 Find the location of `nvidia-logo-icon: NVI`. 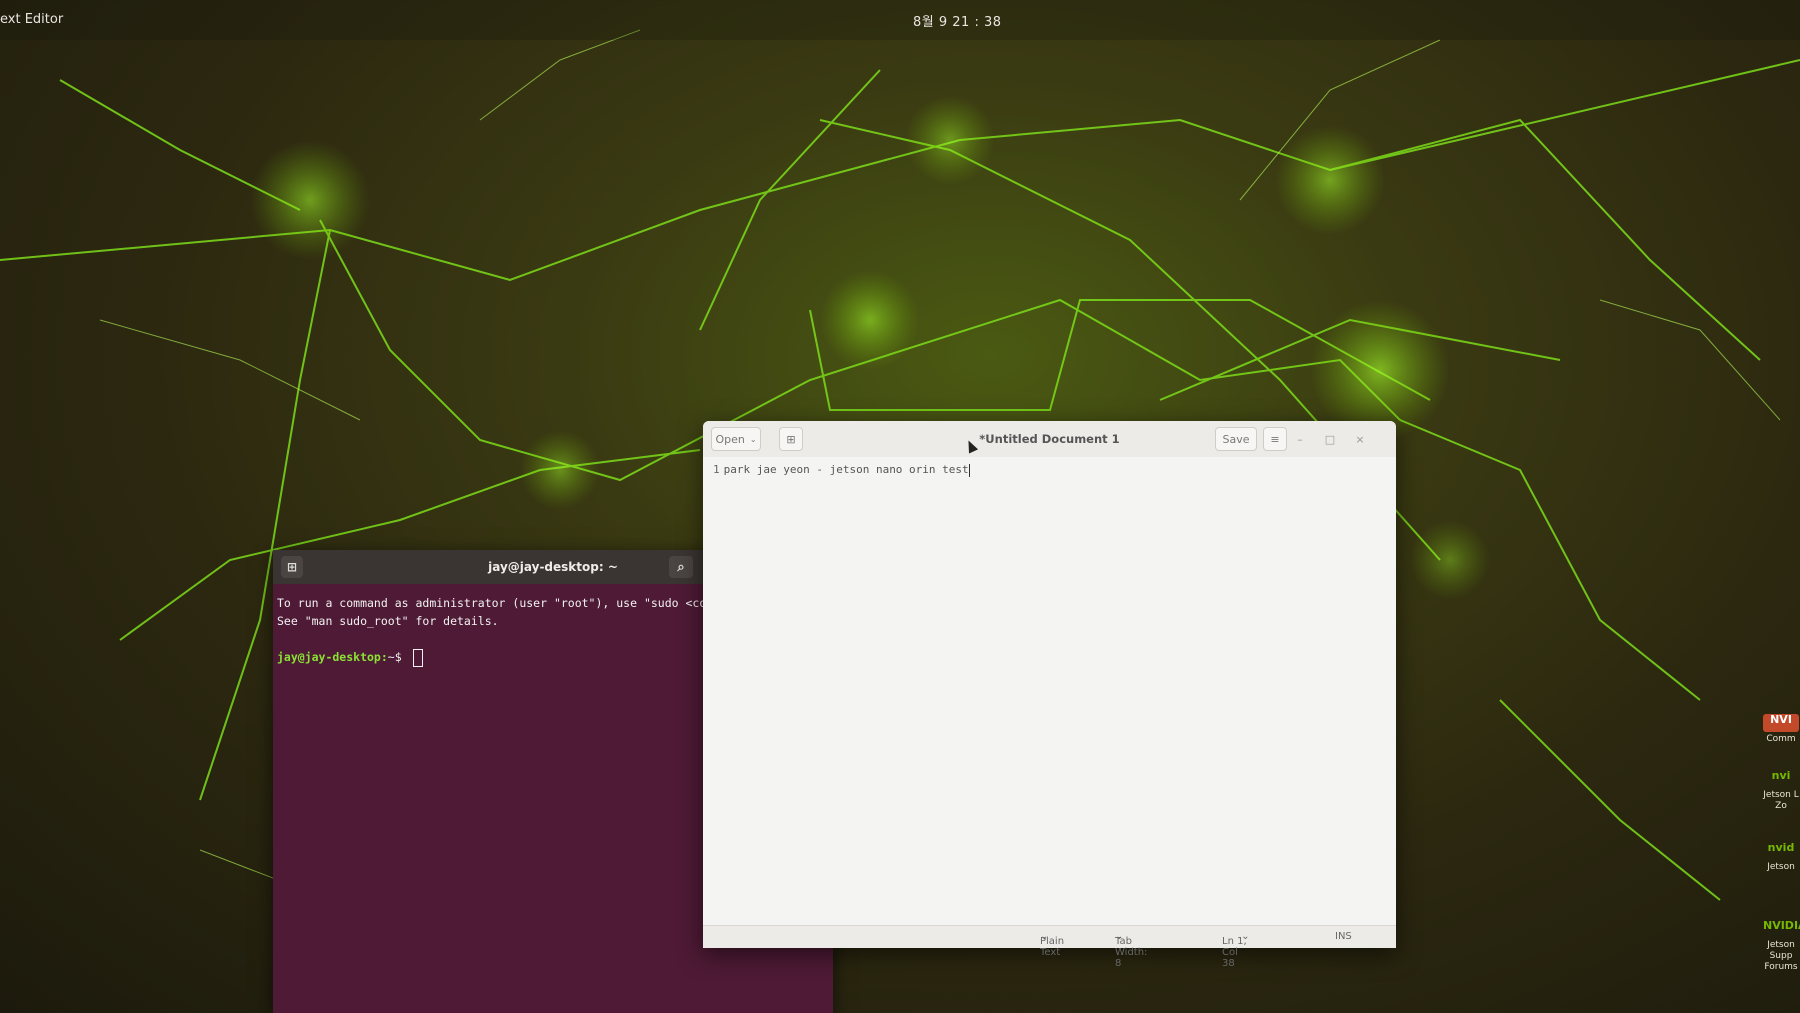

nvidia-logo-icon: NVI is located at coordinates (1781, 723).